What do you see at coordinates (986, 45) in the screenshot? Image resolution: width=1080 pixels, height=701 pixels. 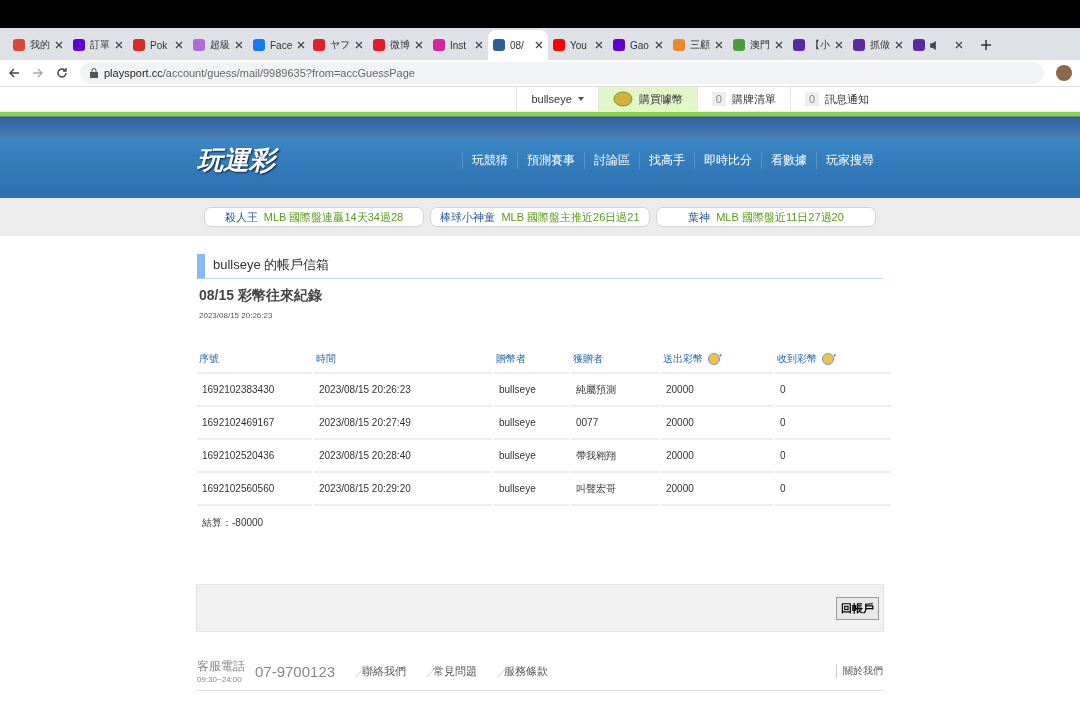 I see `new-tab-icon` at bounding box center [986, 45].